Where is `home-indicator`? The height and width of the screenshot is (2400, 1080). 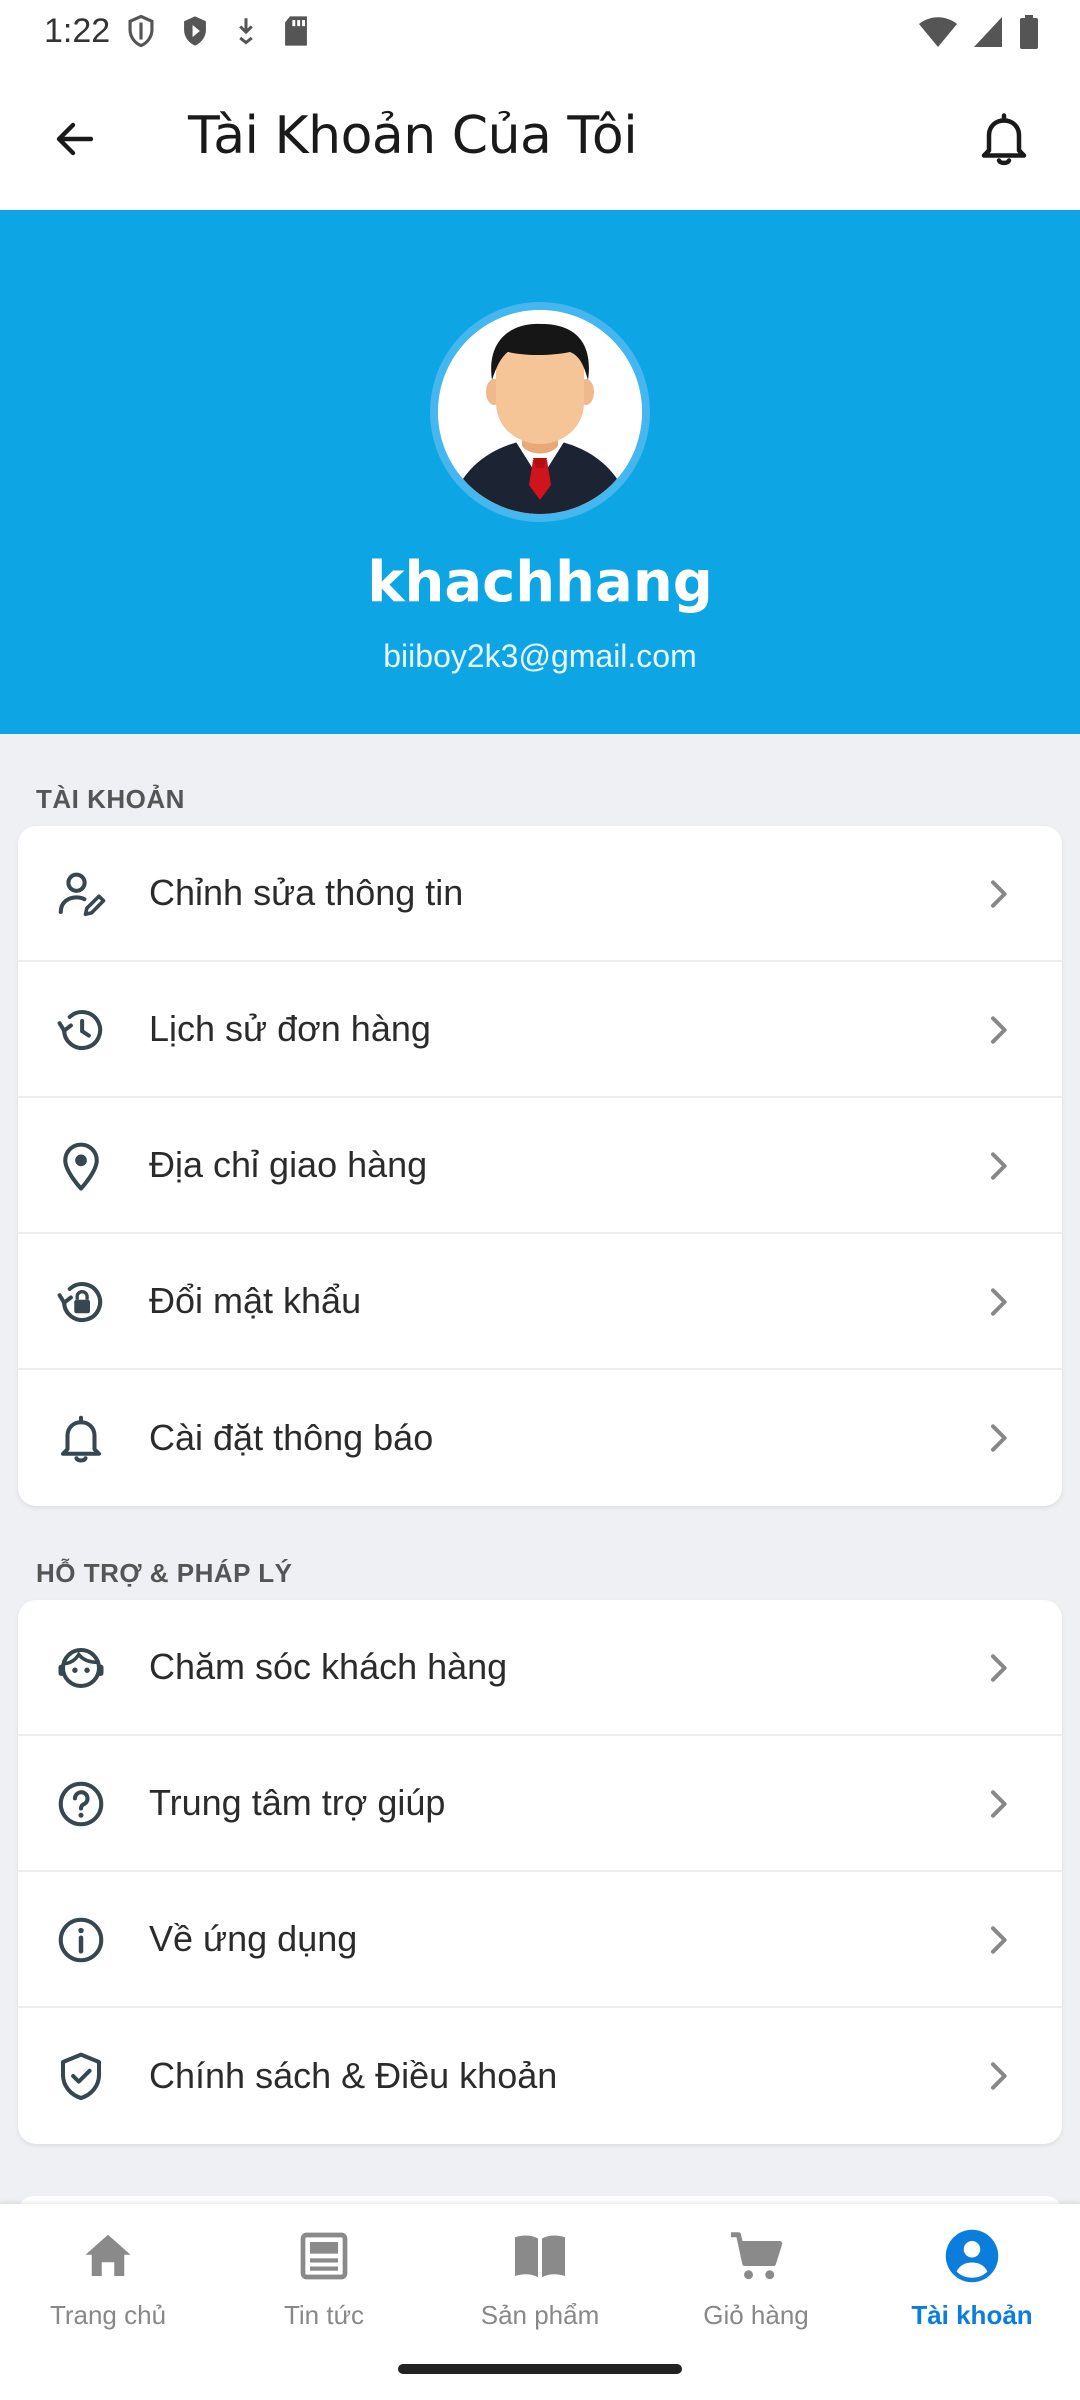 home-indicator is located at coordinates (540, 2369).